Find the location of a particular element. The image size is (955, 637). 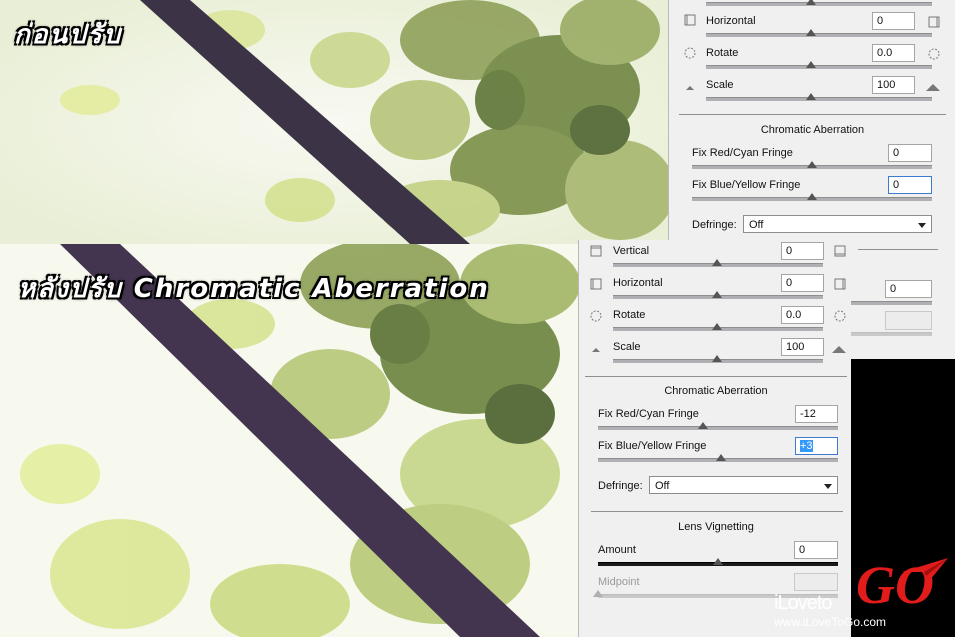

fix-blue-yellow-selected-text: +3 is located at coordinates (806, 446).